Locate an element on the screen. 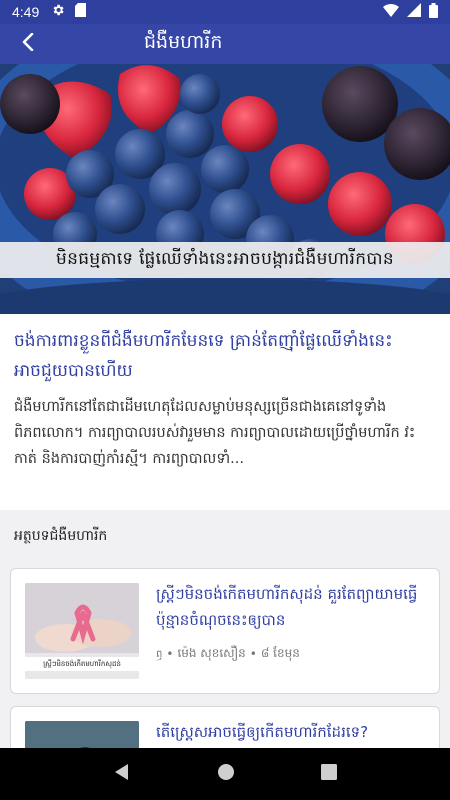 Image resolution: width=450 pixels, height=800 pixels. status-time: 4:49 is located at coordinates (26, 12).